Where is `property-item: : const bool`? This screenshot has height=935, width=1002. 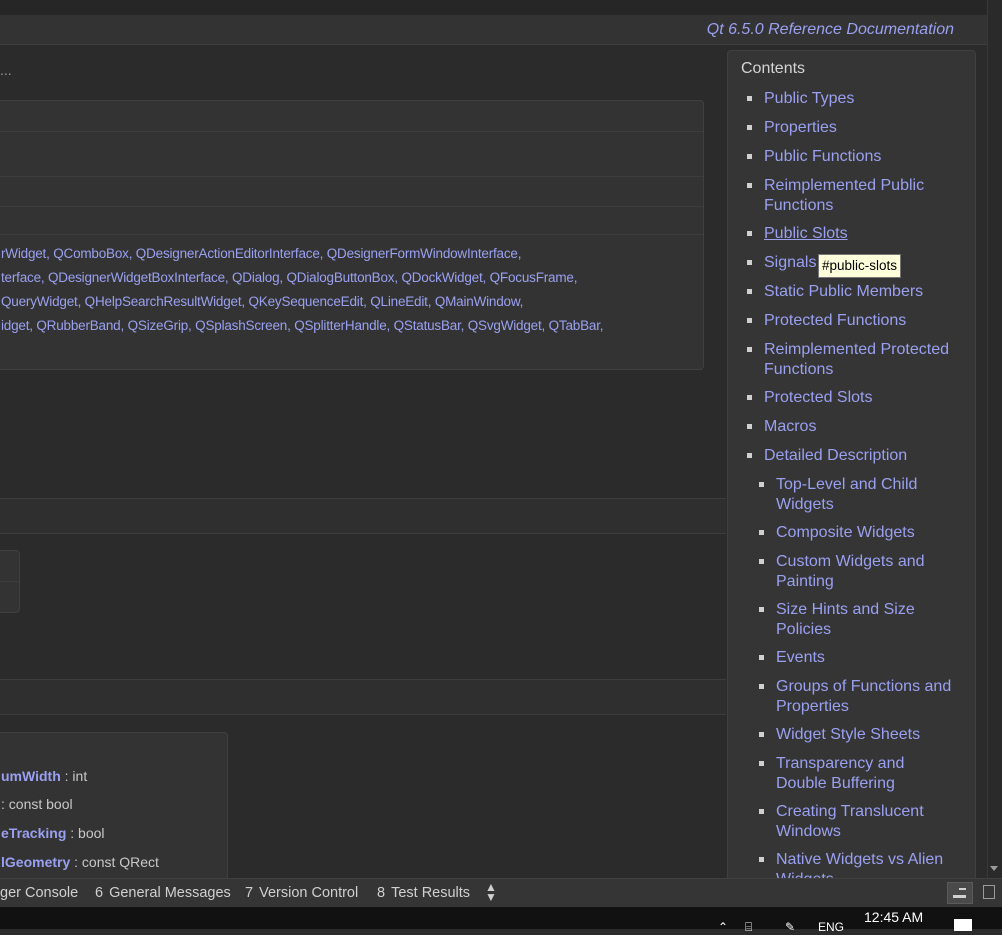 property-item: : const bool is located at coordinates (37, 804).